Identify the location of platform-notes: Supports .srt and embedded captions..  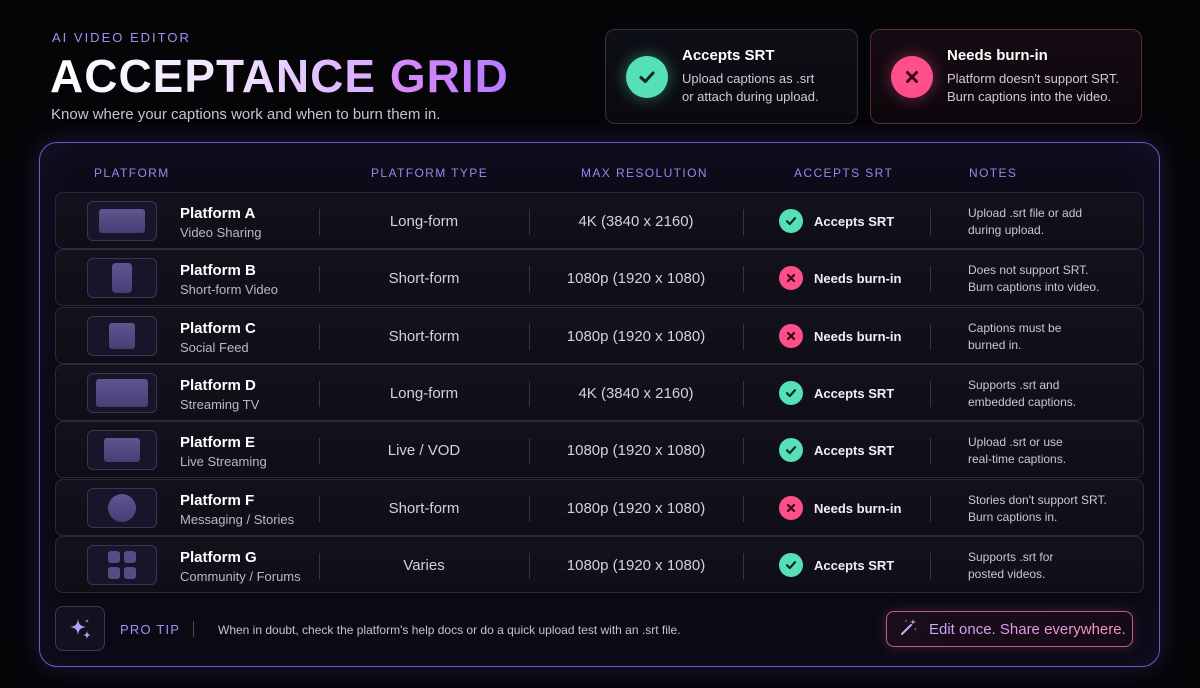
(1022, 394).